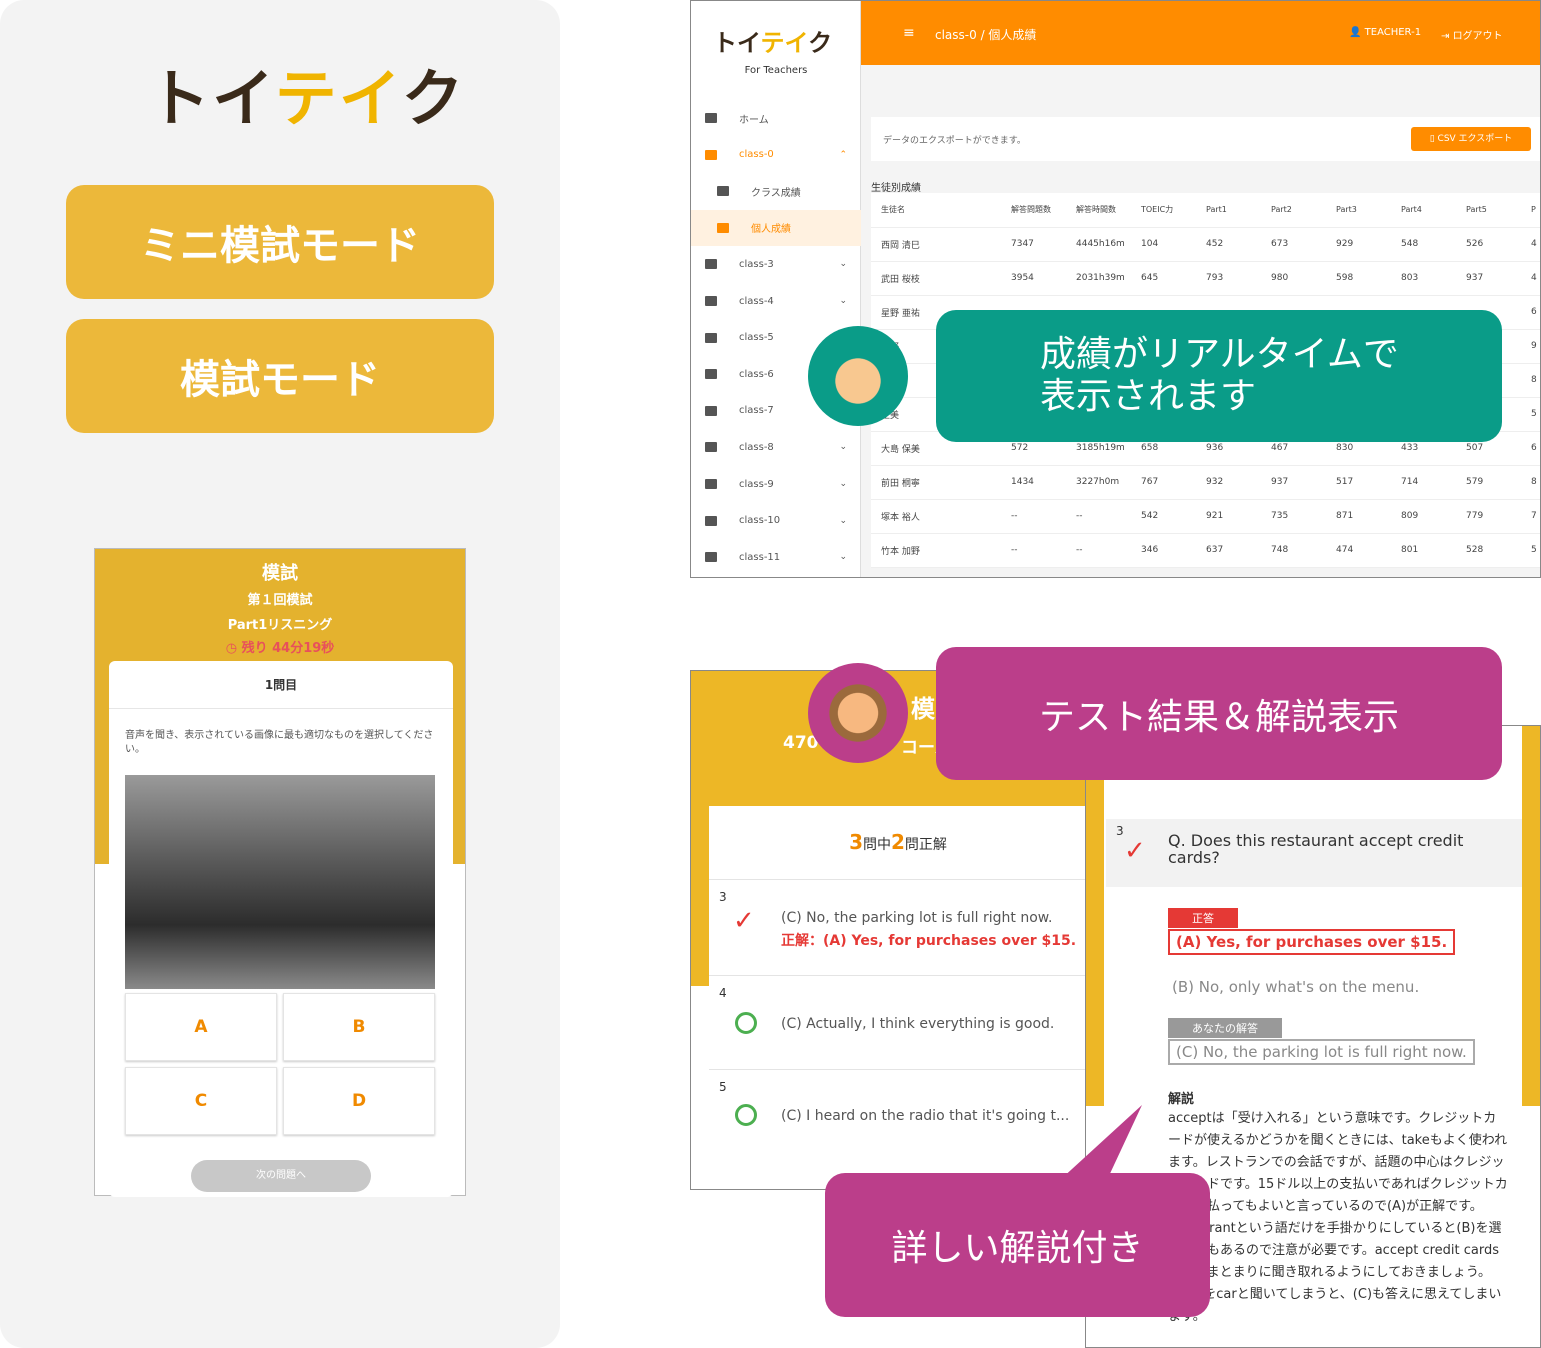  Describe the element at coordinates (936, 550) in the screenshot. I see `table-cell: 竹本 加野` at that location.